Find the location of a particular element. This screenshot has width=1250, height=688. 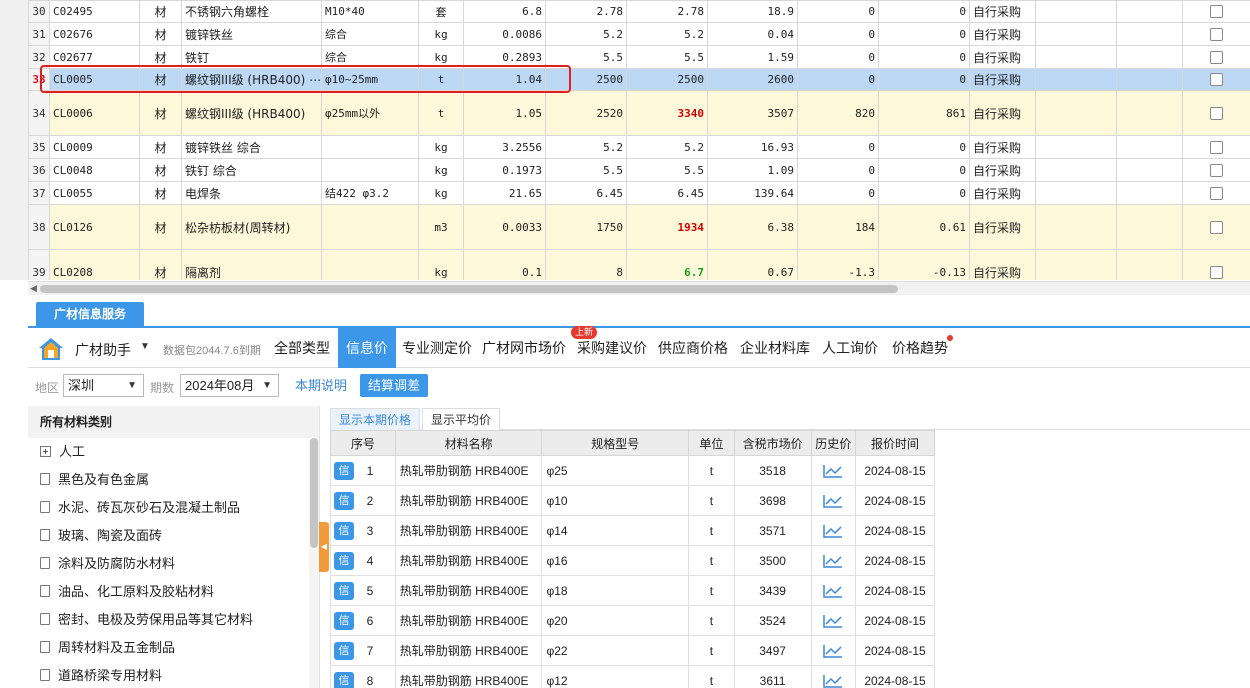

table-row: 信 8 热轧带肋钢筋 HRB400E φ12 t 3611 2024-08-15 is located at coordinates (632, 676).